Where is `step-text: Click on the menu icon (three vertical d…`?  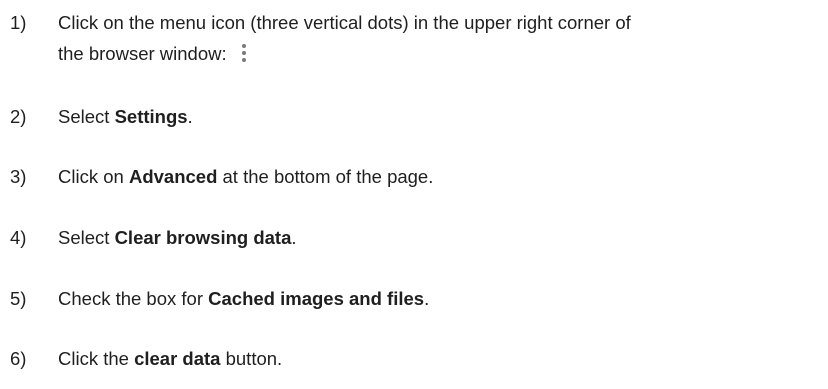
step-text: Click on the menu icon (three vertical d… is located at coordinates (344, 22).